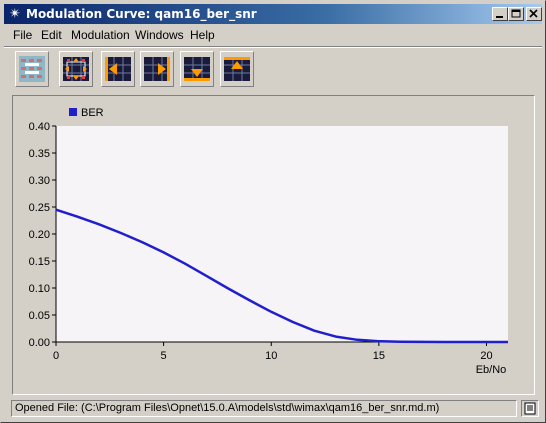  I want to click on y-tick-label: 0.15, so click(39, 262).